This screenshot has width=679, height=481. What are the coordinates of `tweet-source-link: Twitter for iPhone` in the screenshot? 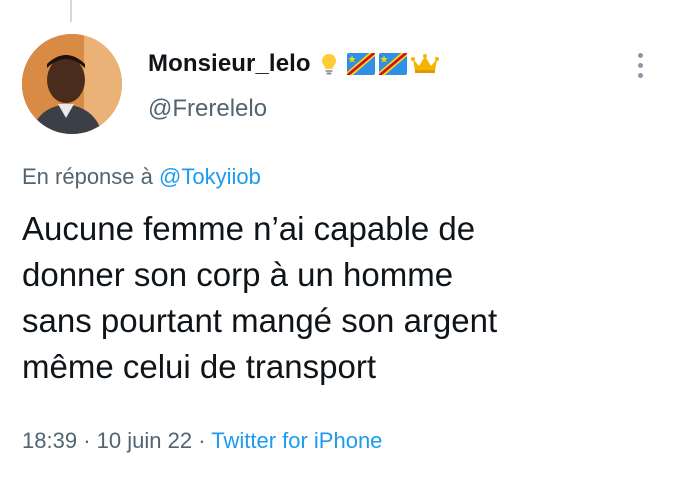 It's located at (296, 440).